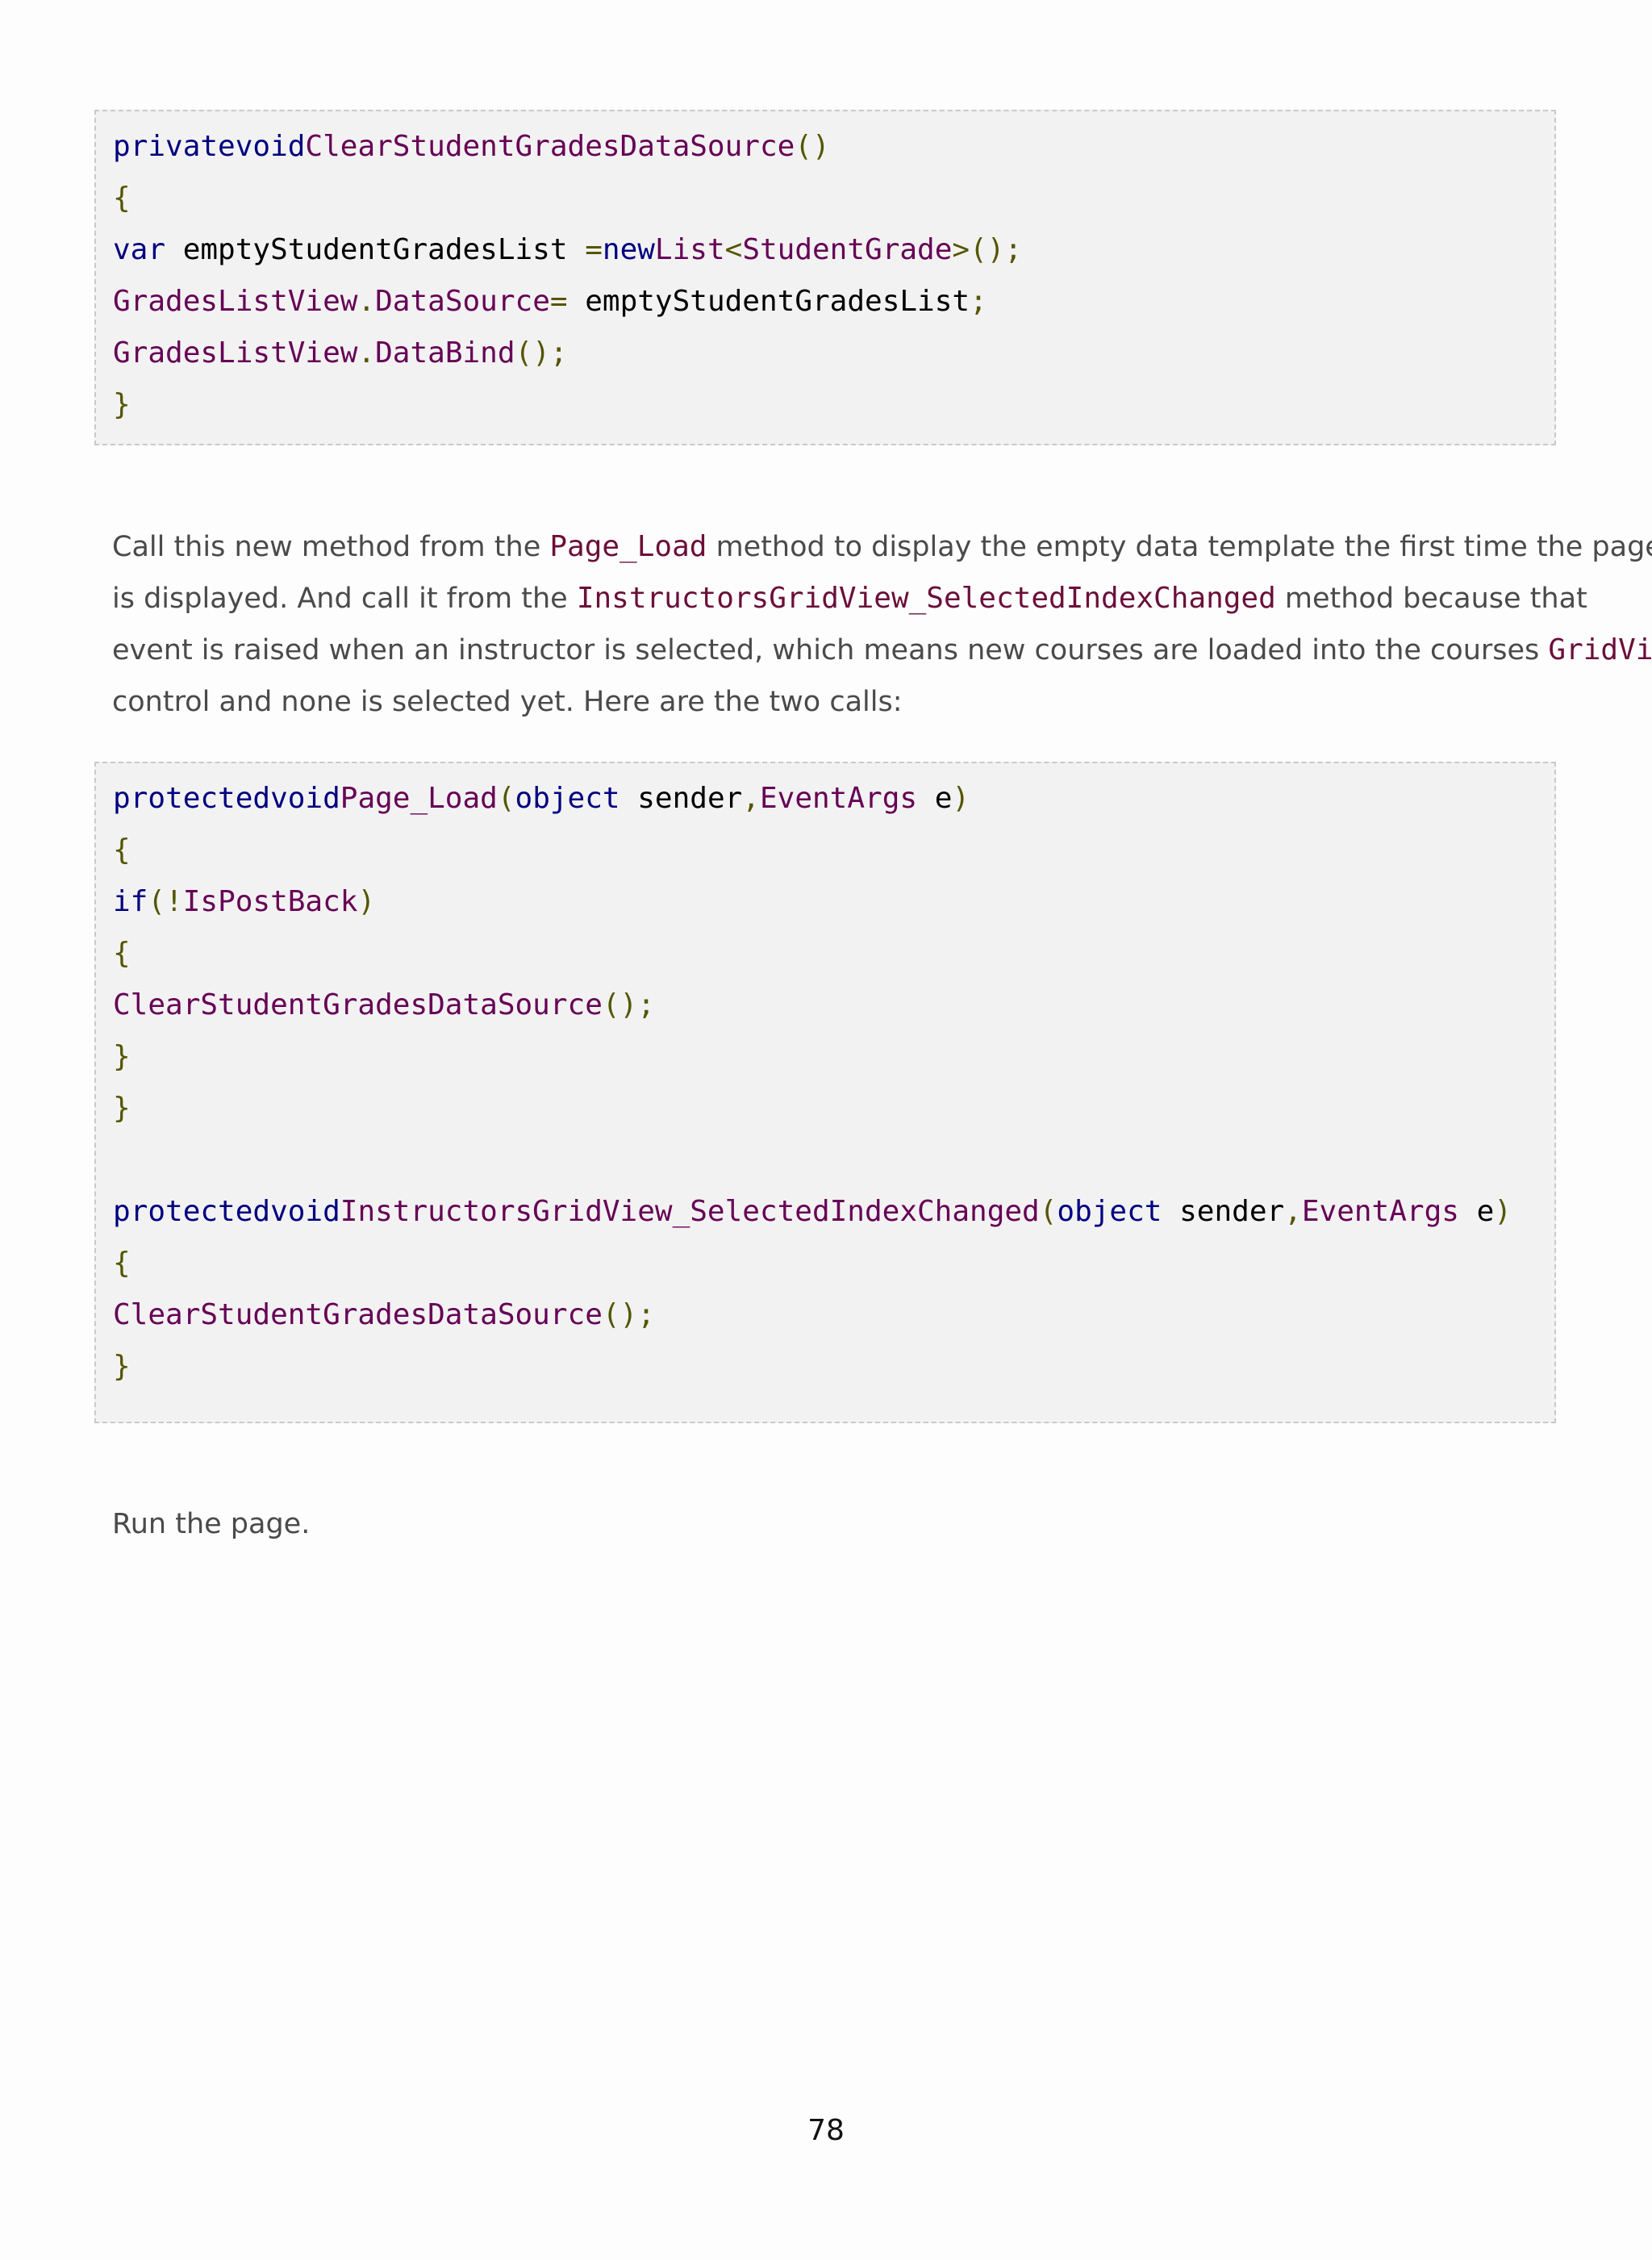  I want to click on code-token: ;, so click(978, 301).